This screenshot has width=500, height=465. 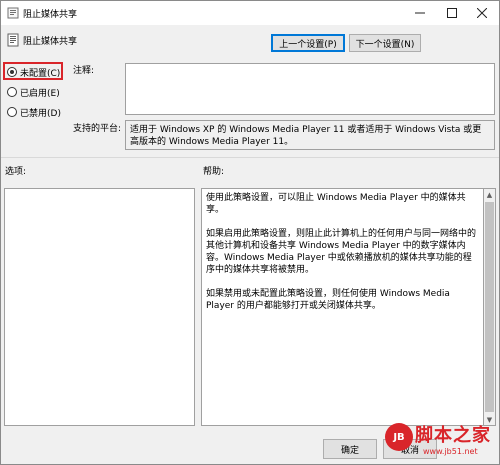 I want to click on watermark-url: www.jb51.net, so click(x=450, y=451).